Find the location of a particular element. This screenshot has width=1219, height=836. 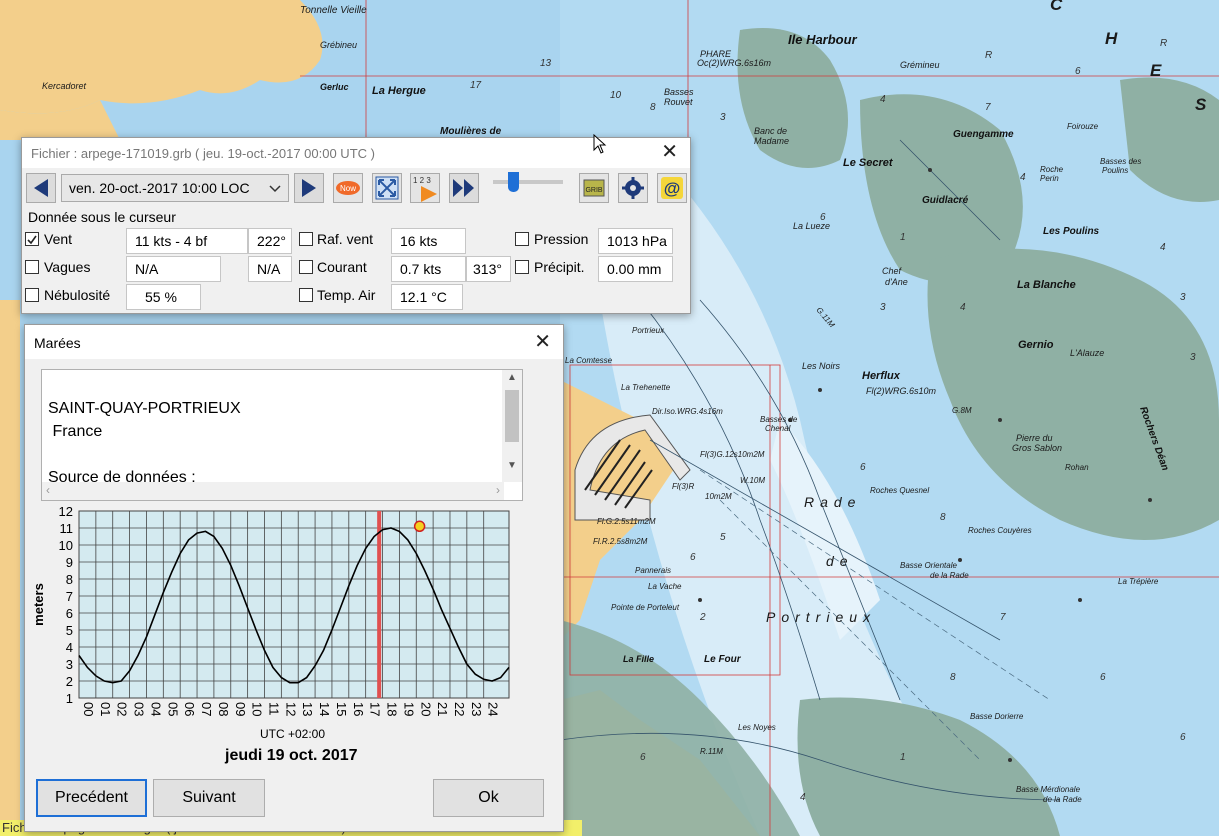

map-label: Fl(3)G.12s10m2M is located at coordinates (732, 454).